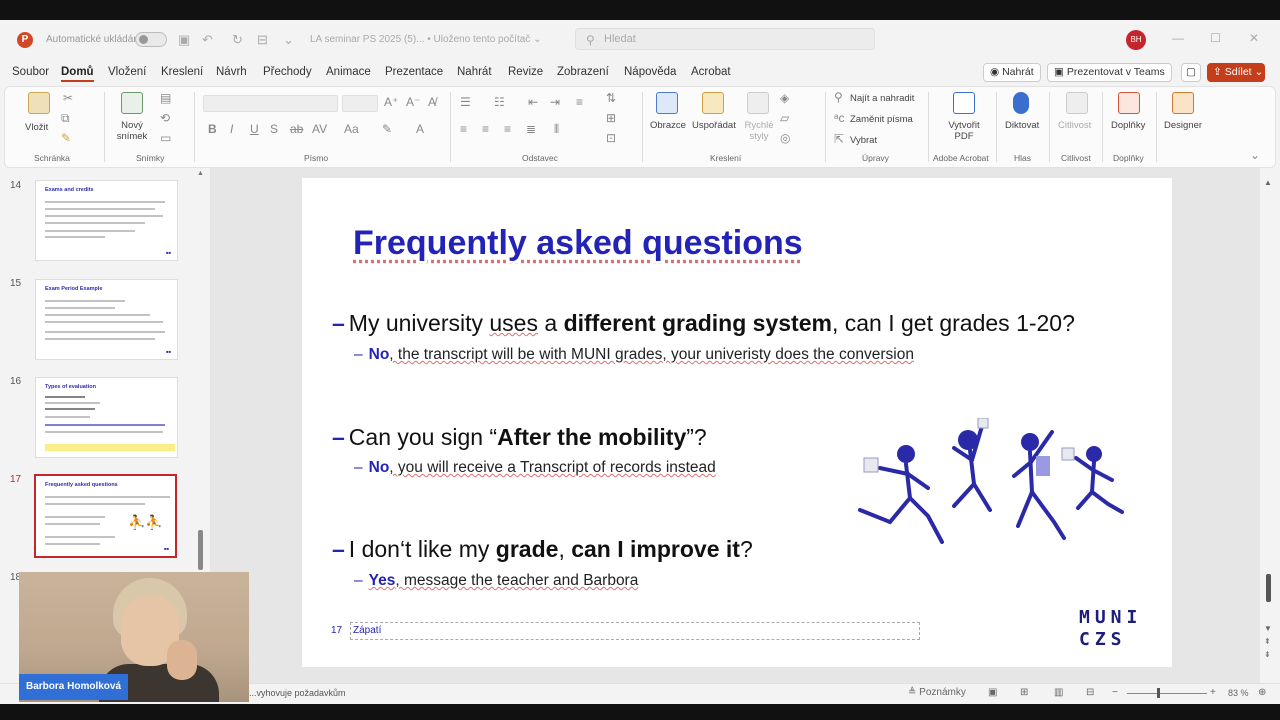  What do you see at coordinates (784, 118) in the screenshot?
I see `shape-outline-icon: ▱` at bounding box center [784, 118].